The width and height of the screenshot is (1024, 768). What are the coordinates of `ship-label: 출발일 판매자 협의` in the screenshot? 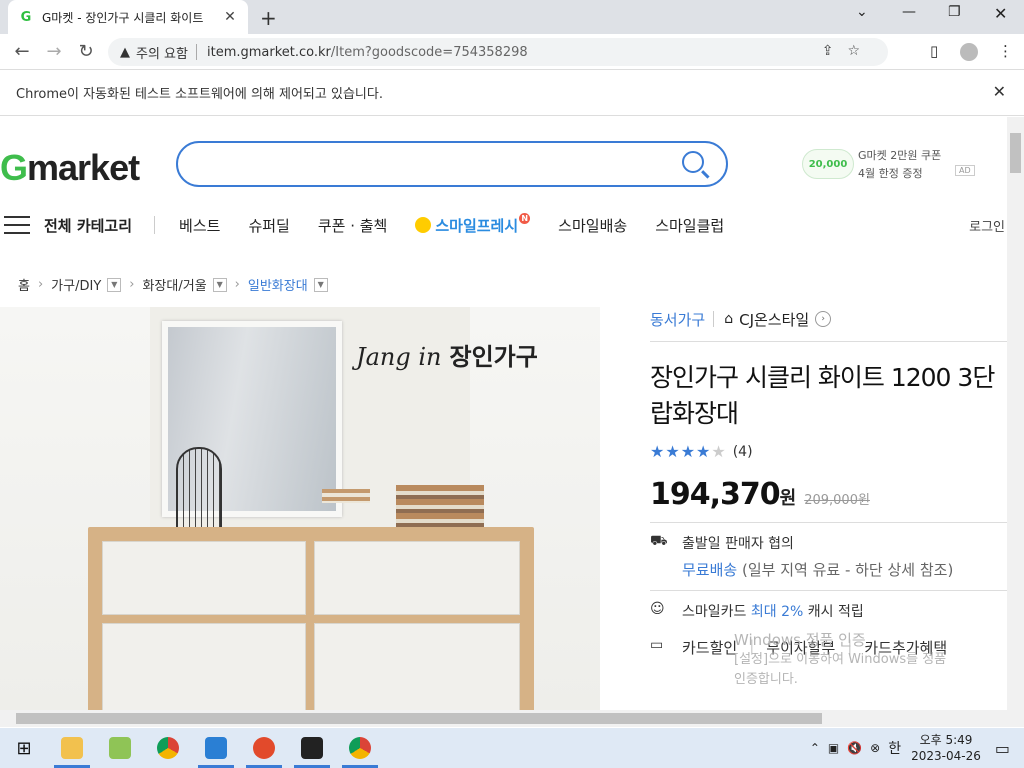 It's located at (738, 544).